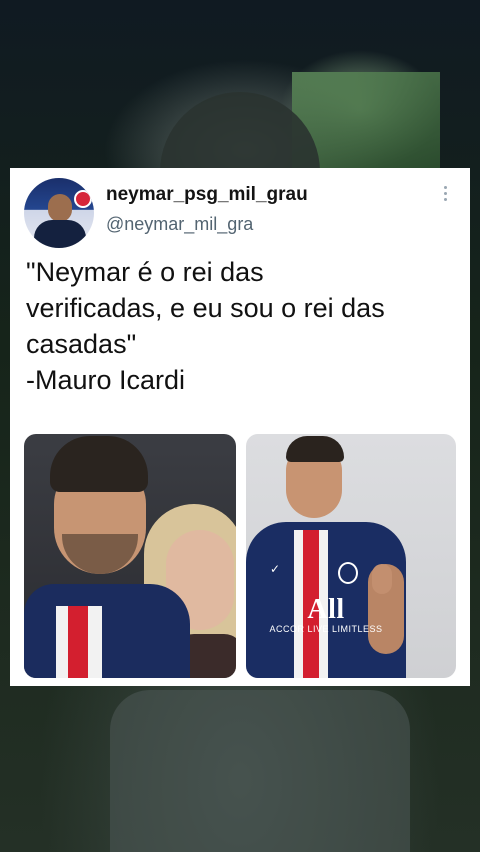  Describe the element at coordinates (207, 195) in the screenshot. I see `display-name: neymar_psg_mil_grau` at that location.